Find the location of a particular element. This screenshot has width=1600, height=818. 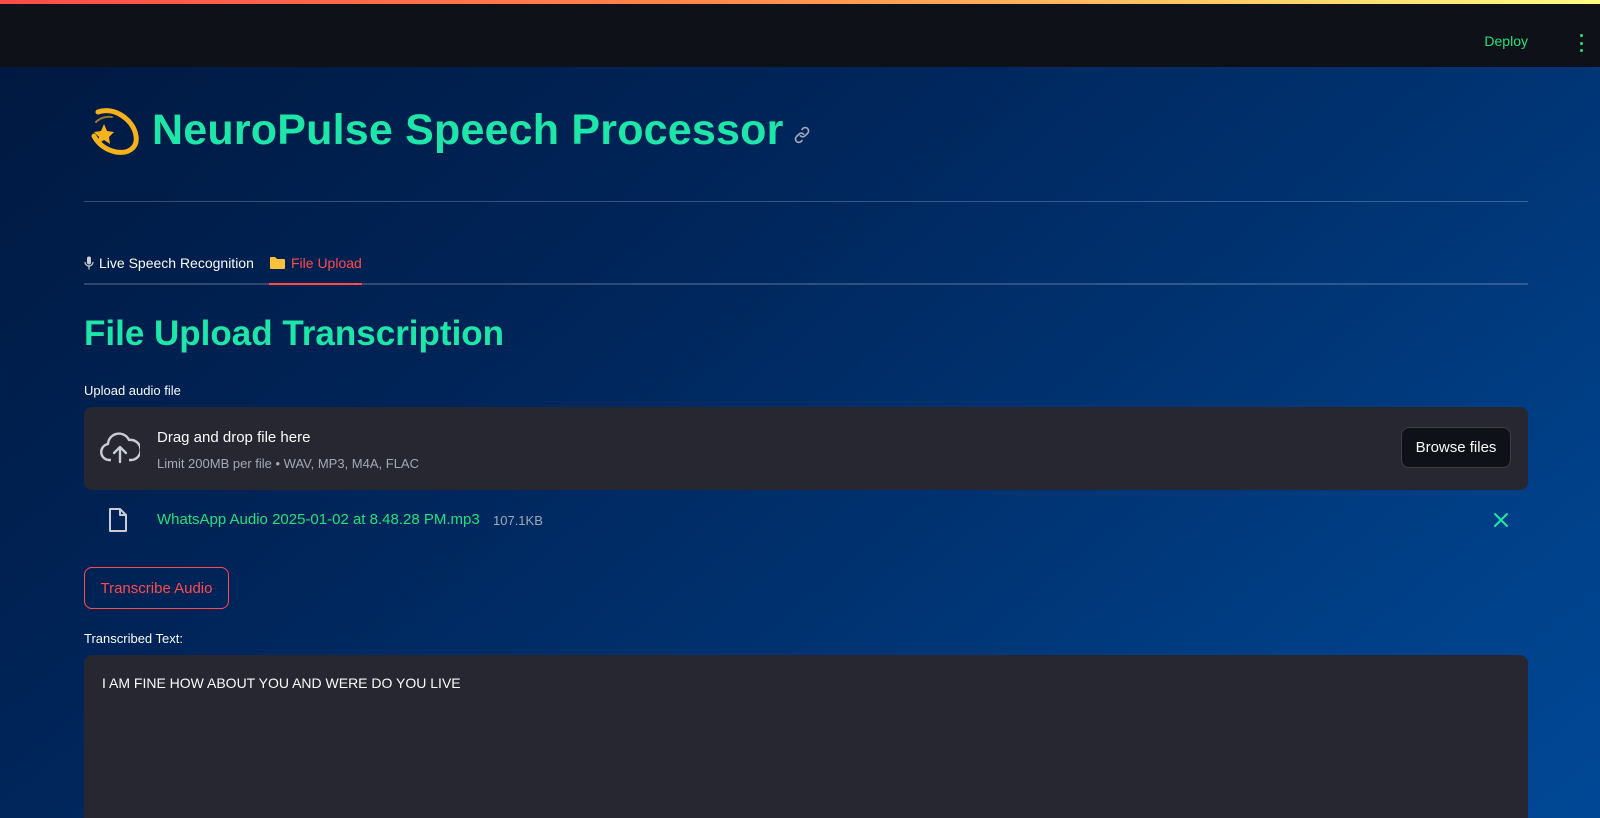

tab-label: Live Speech Recognition is located at coordinates (176, 263).